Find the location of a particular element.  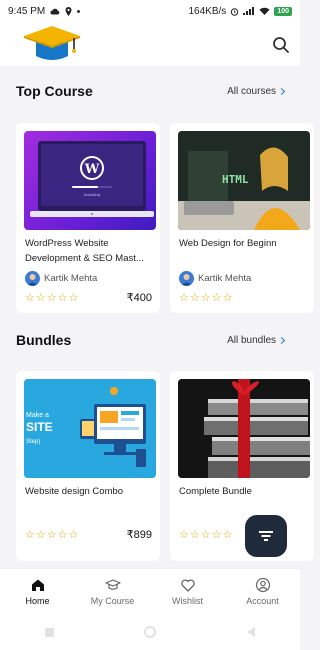

status-time: 9:45 PM is located at coordinates (27, 11).